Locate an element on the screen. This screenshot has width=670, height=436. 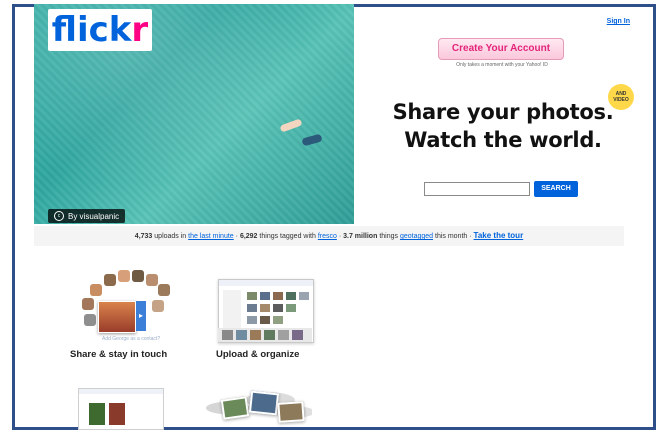
add-contact-hint: Add George as a contact? is located at coordinates (131, 339).